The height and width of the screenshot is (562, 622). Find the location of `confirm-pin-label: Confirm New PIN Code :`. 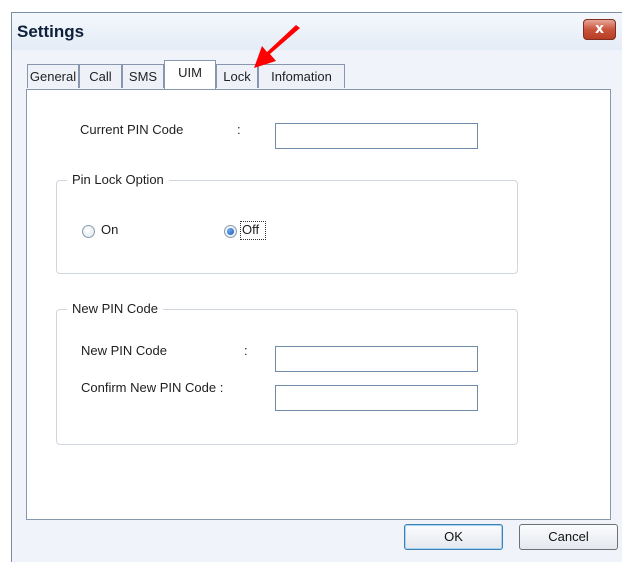

confirm-pin-label: Confirm New PIN Code : is located at coordinates (152, 387).